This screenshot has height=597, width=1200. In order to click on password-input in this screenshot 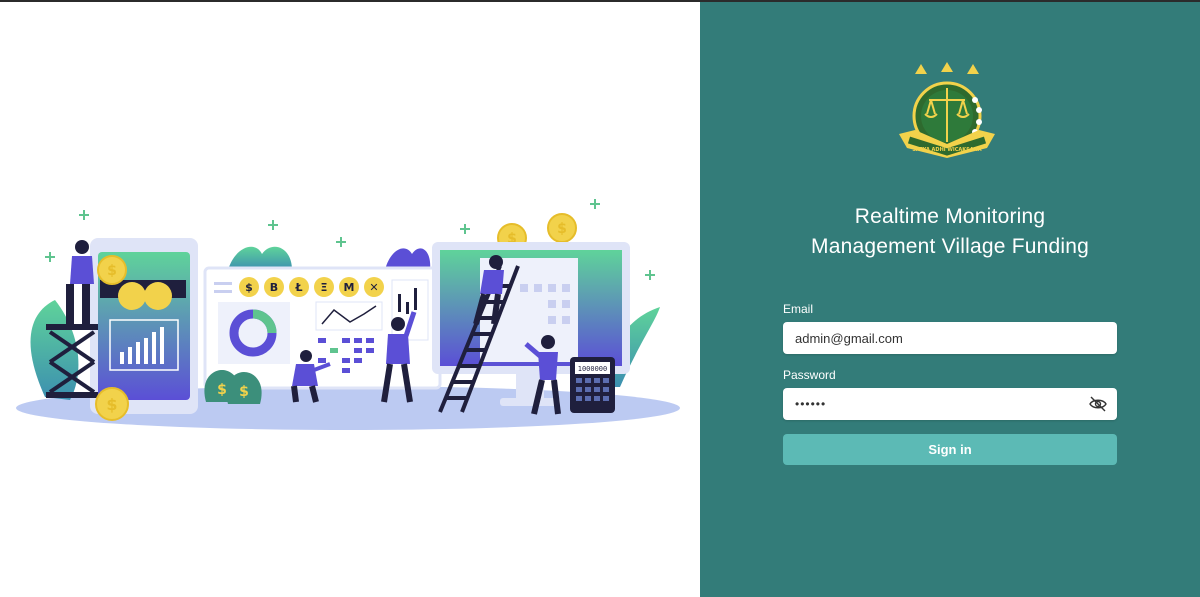, I will do `click(950, 404)`.